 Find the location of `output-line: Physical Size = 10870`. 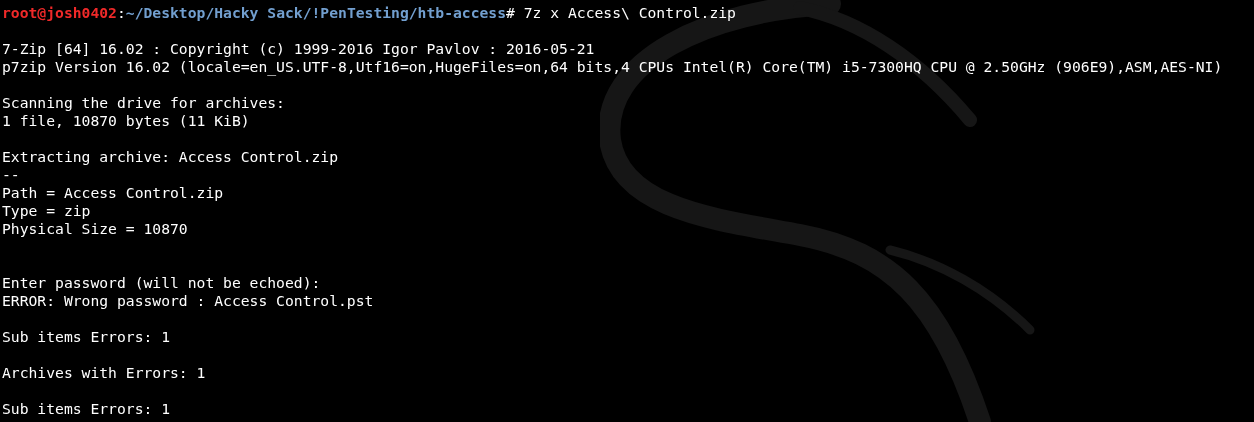

output-line: Physical Size = 10870 is located at coordinates (95, 229).